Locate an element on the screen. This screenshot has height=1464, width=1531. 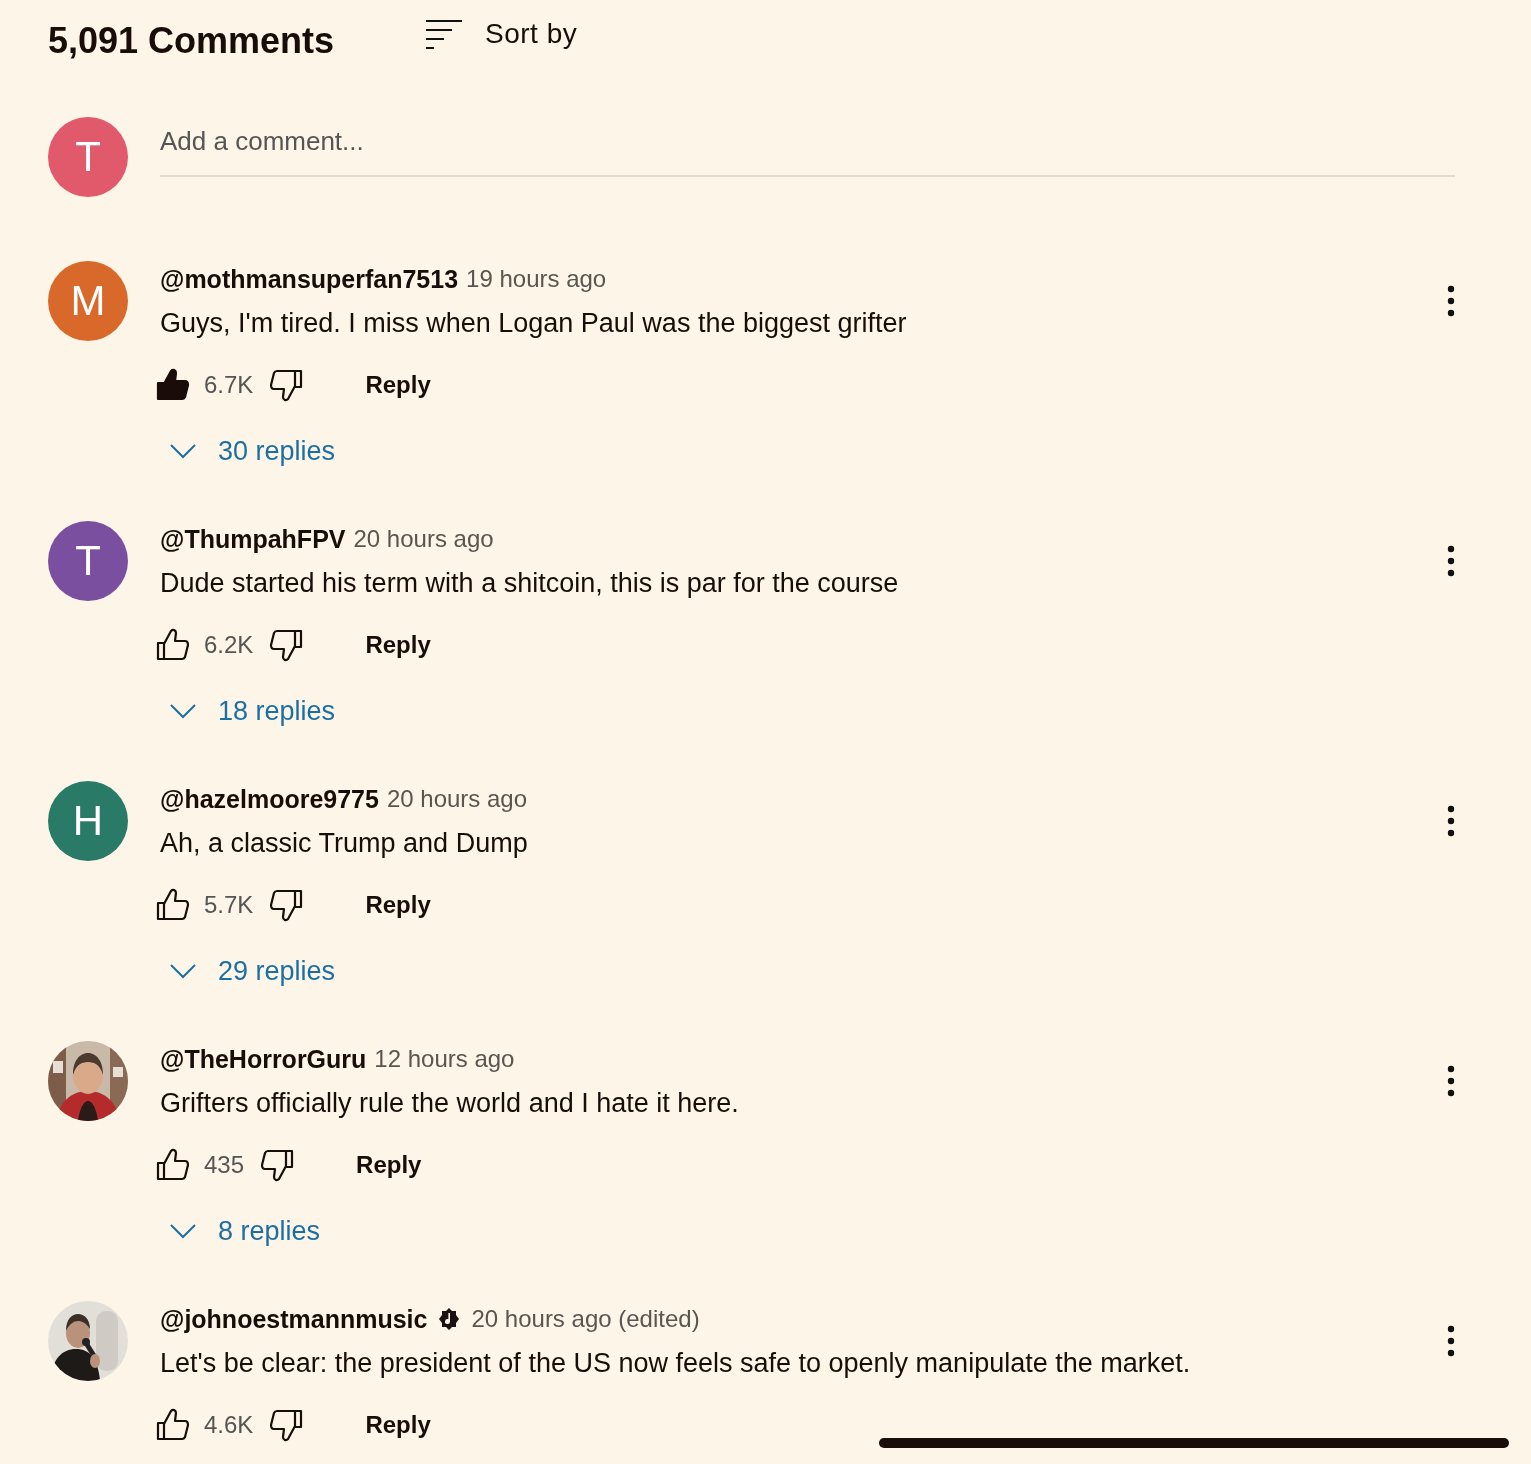
replies-toggle: 30 replies is located at coordinates (248, 451).